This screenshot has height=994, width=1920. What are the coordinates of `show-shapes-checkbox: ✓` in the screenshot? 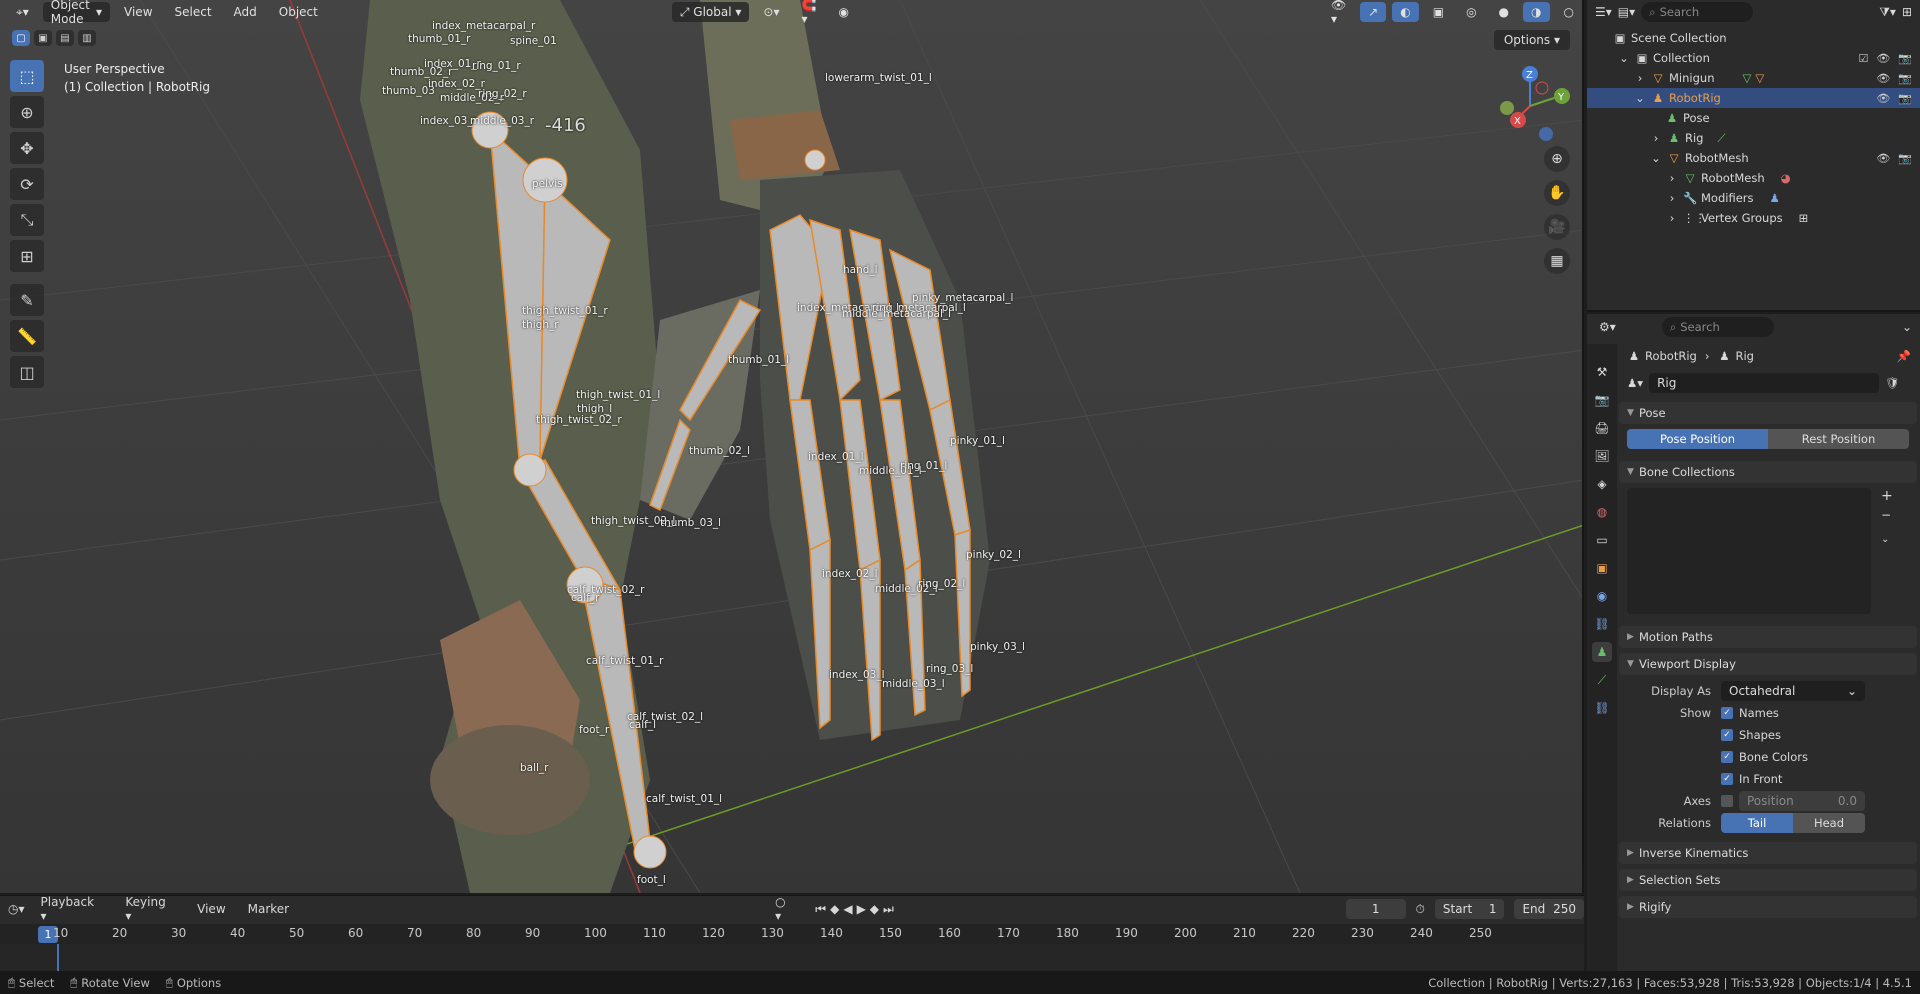 It's located at (1727, 735).